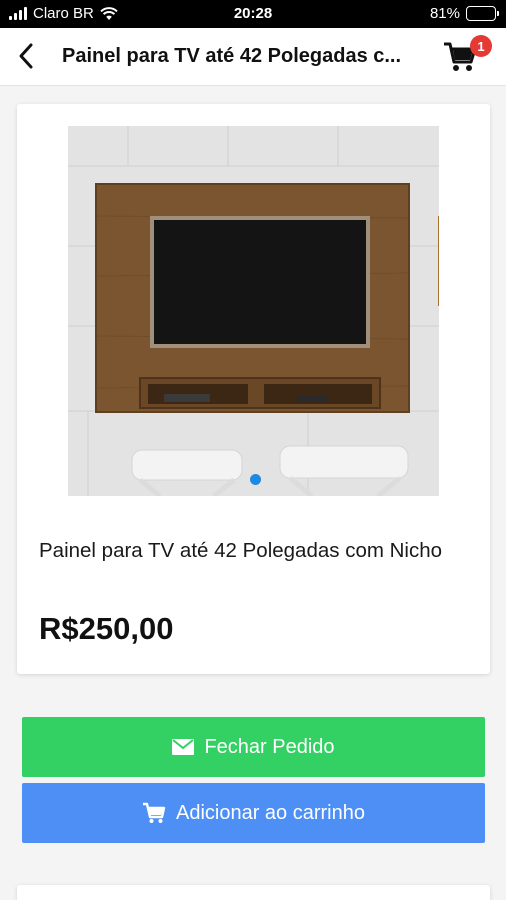 This screenshot has width=506, height=900. I want to click on back-button, so click(26, 56).